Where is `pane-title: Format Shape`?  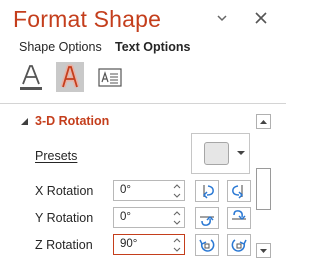 pane-title: Format Shape is located at coordinates (87, 19).